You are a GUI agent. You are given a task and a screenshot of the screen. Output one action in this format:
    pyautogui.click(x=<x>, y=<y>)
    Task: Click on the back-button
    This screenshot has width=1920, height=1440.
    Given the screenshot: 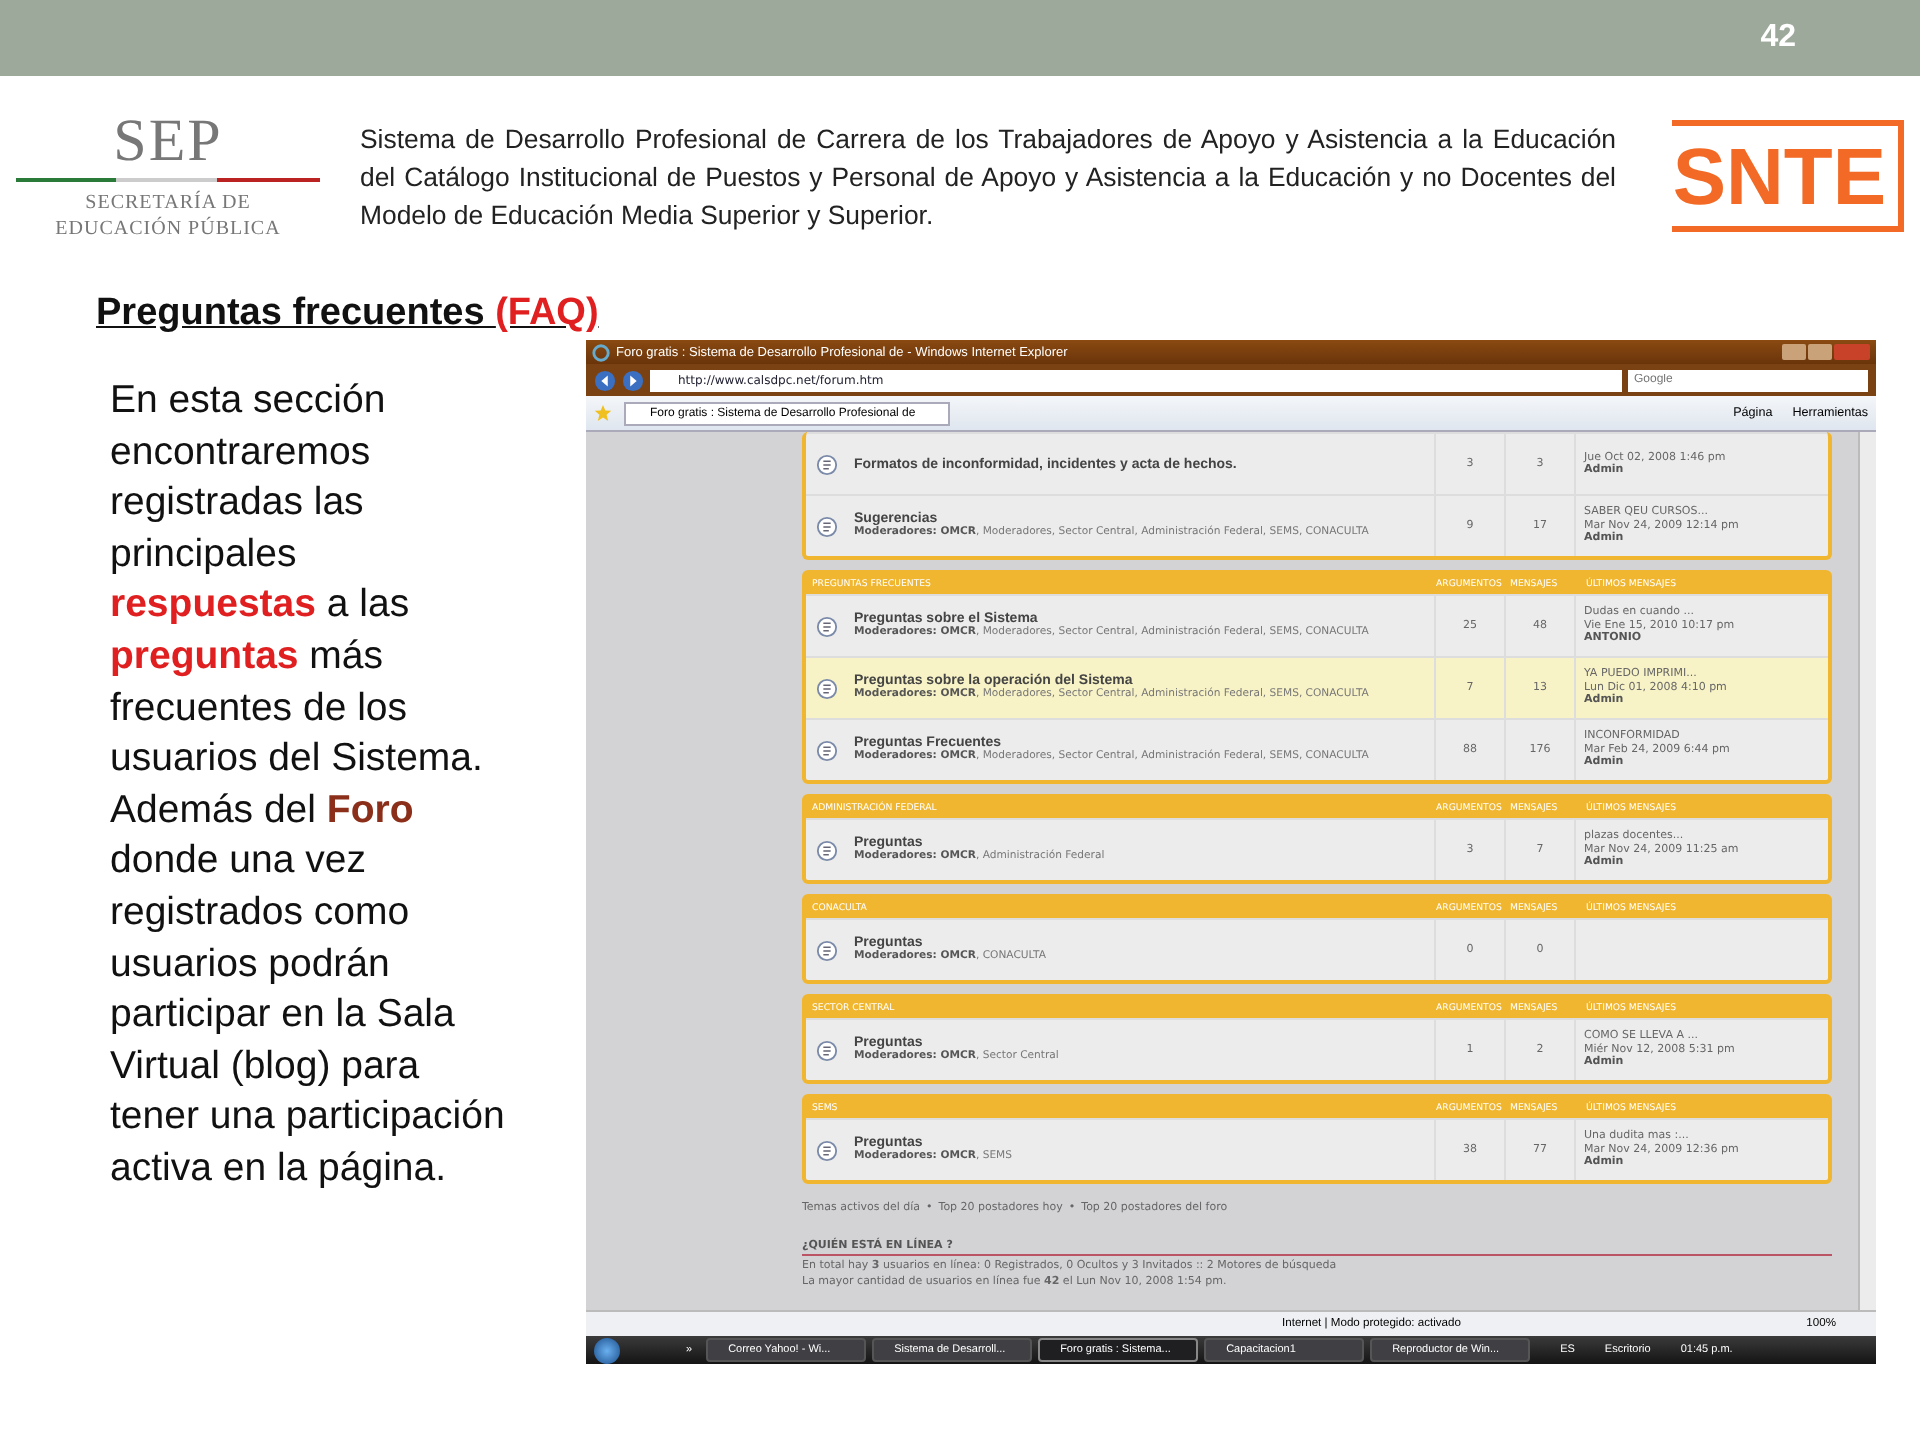 What is the action you would take?
    pyautogui.click(x=605, y=380)
    